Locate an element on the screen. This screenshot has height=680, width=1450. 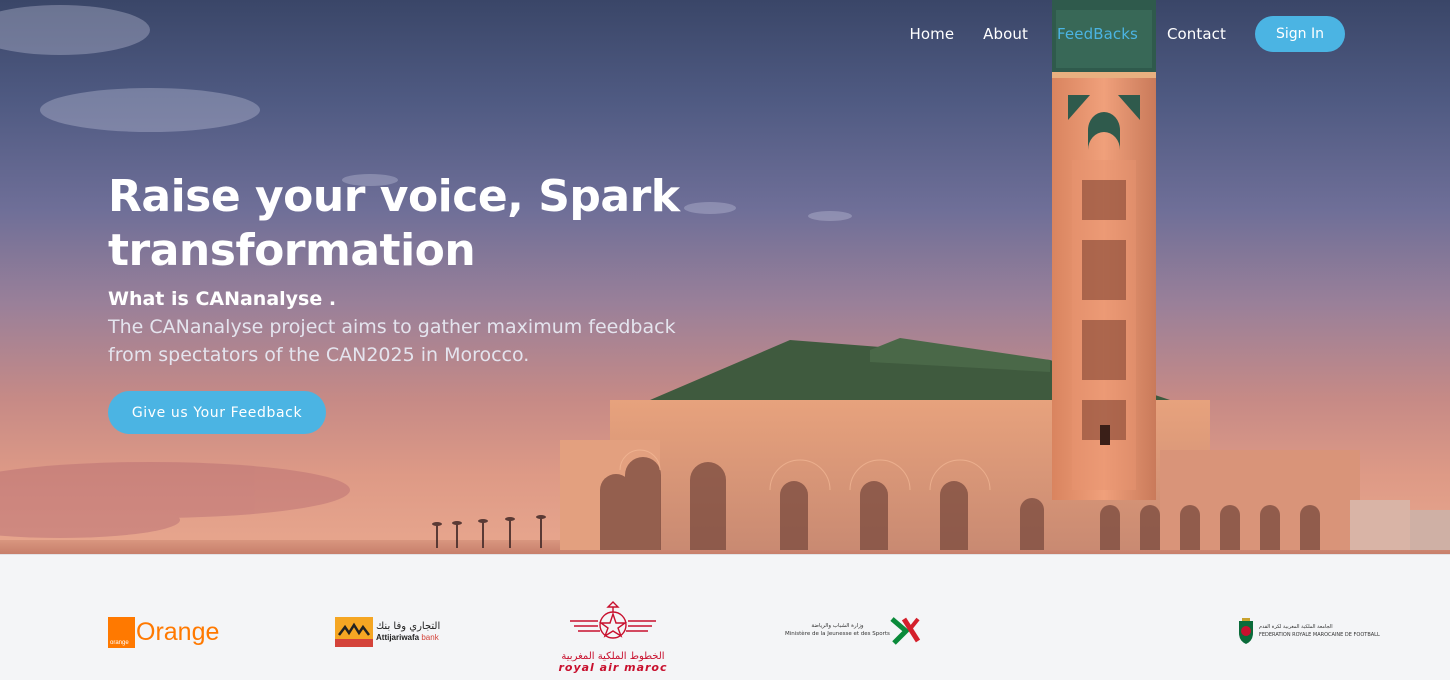
nav-about-link: About is located at coordinates (1005, 34).